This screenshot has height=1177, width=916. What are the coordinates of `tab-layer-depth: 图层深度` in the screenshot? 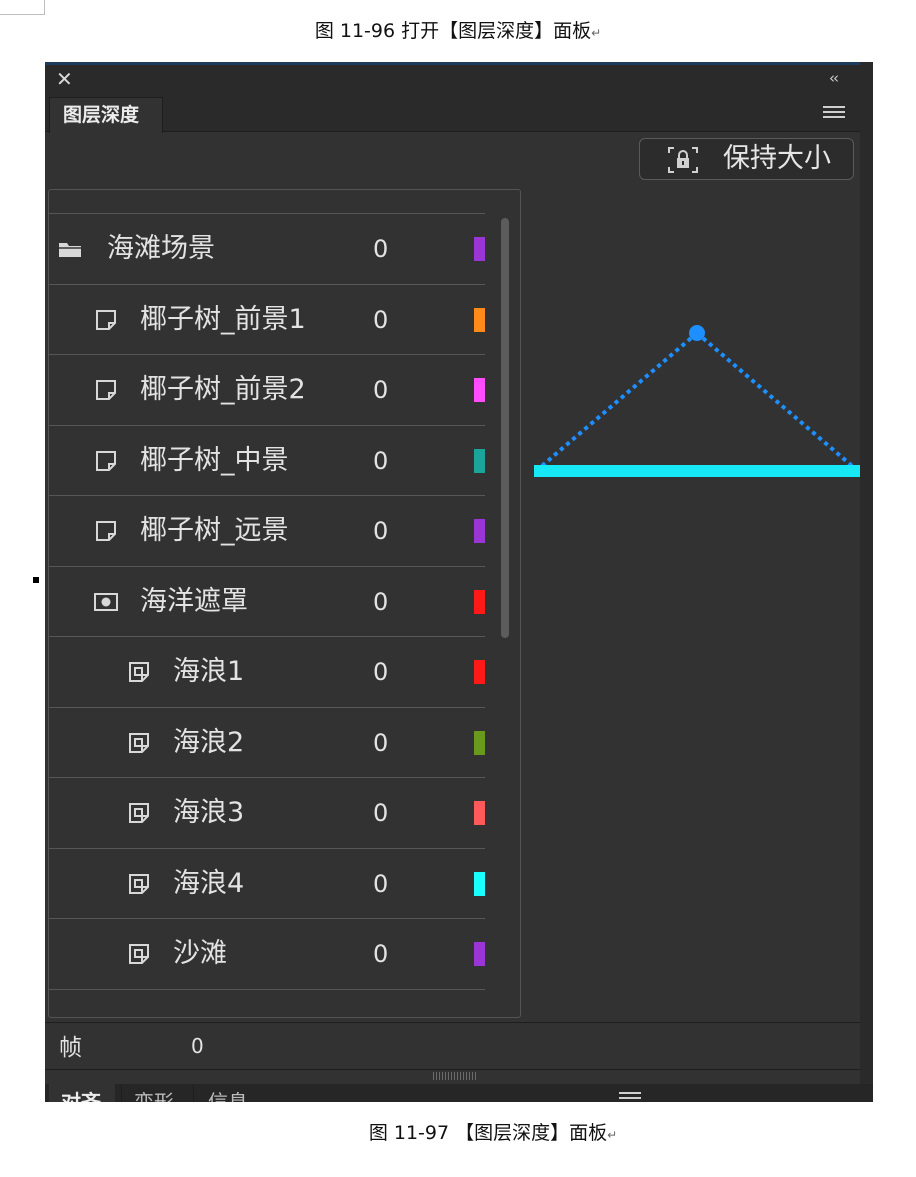 It's located at (106, 115).